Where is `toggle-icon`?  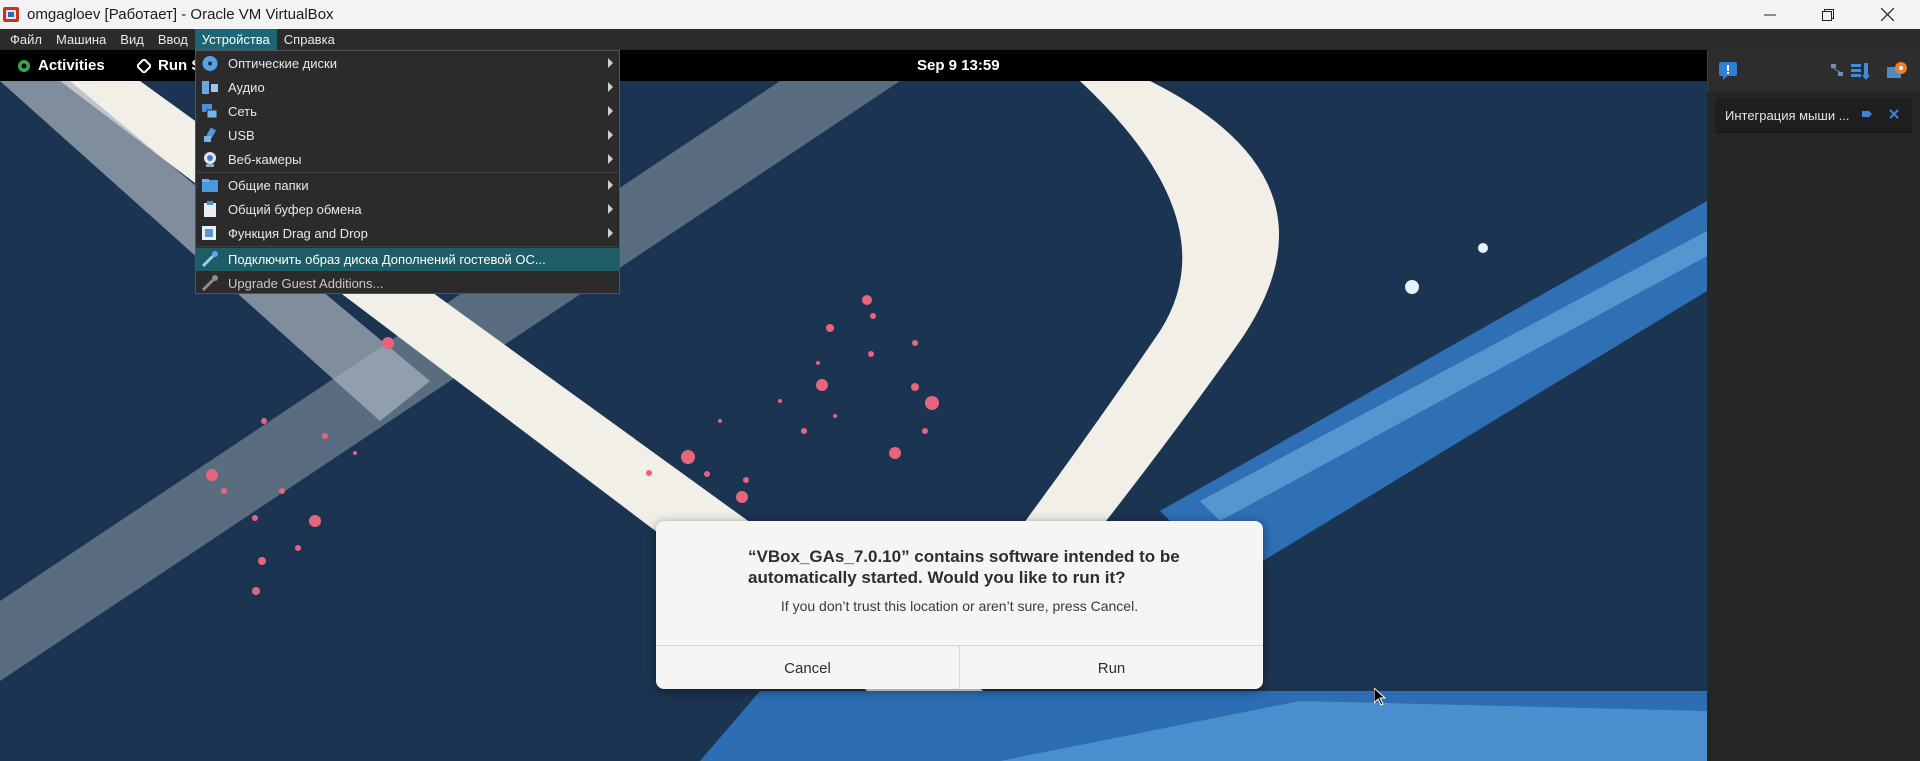
toggle-icon is located at coordinates (1867, 114).